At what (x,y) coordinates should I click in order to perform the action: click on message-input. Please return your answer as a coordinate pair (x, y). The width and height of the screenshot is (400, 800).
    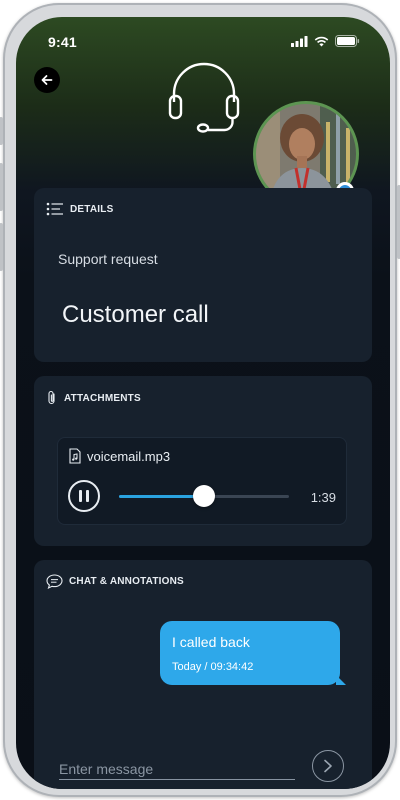
    Looking at the image, I should click on (177, 769).